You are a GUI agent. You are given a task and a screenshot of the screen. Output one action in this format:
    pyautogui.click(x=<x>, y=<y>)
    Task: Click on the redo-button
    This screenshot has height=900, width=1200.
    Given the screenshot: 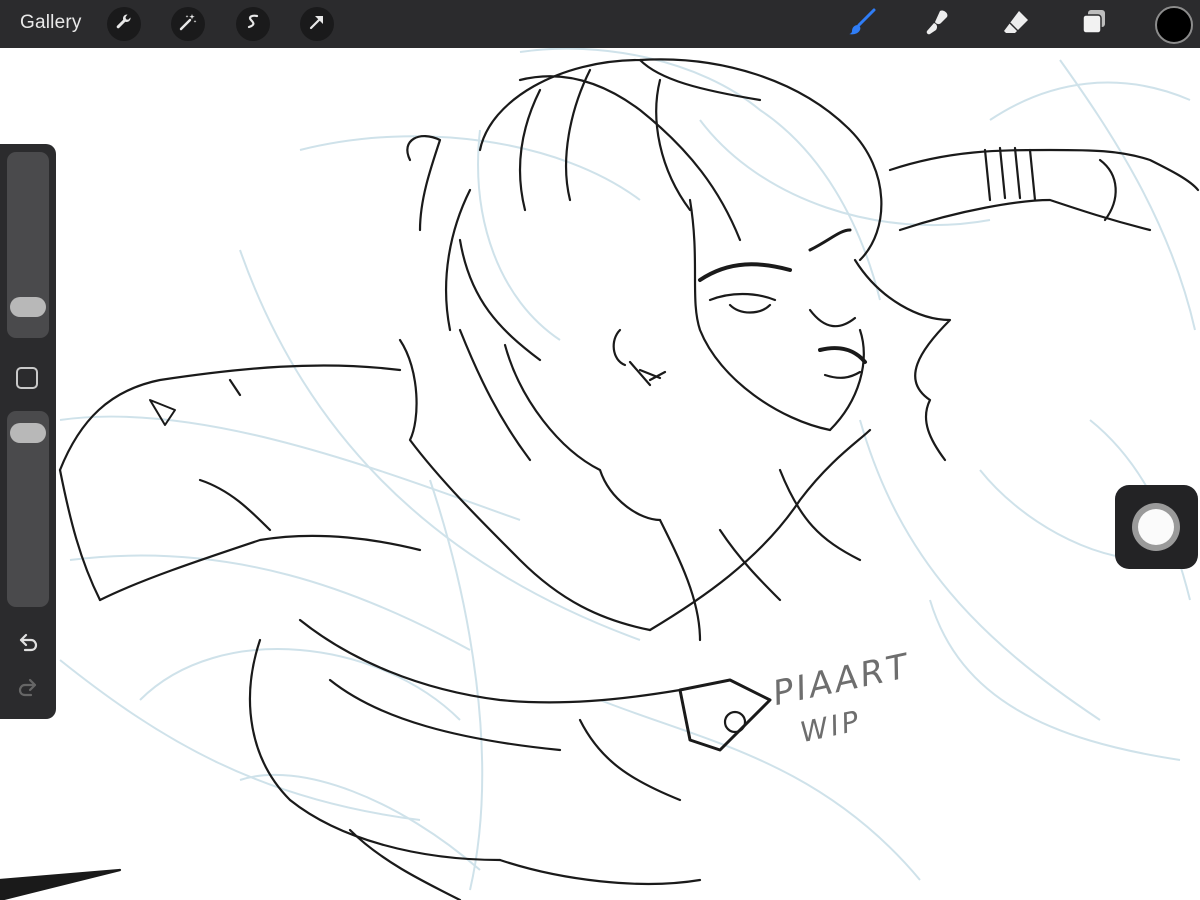 What is the action you would take?
    pyautogui.click(x=28, y=690)
    